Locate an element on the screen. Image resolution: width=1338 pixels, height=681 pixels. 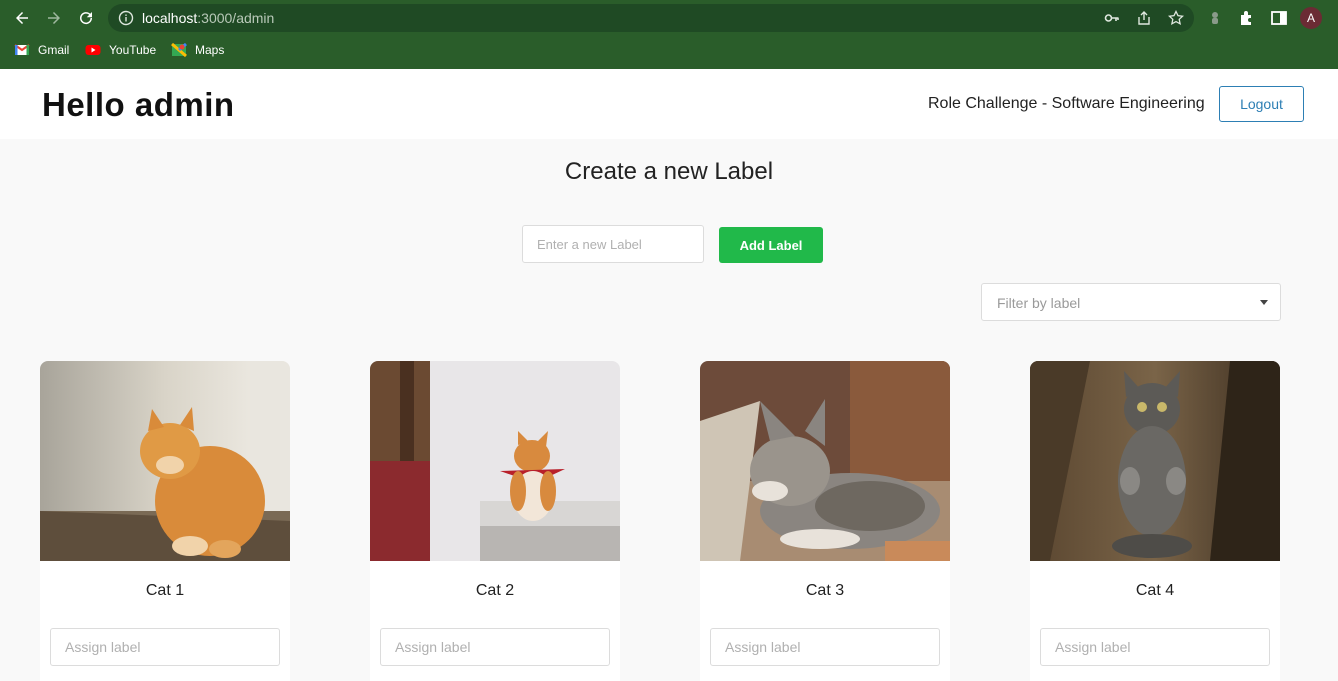
maps-icon is located at coordinates (179, 50).